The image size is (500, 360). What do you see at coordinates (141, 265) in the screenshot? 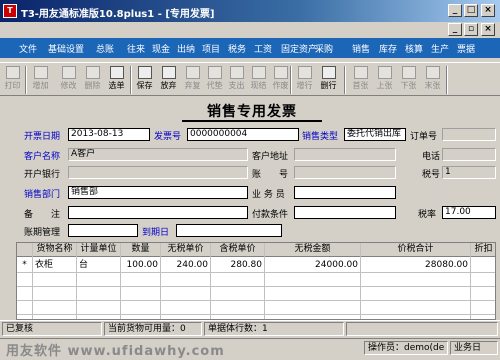
I see `grid-cell: 100.00` at bounding box center [141, 265].